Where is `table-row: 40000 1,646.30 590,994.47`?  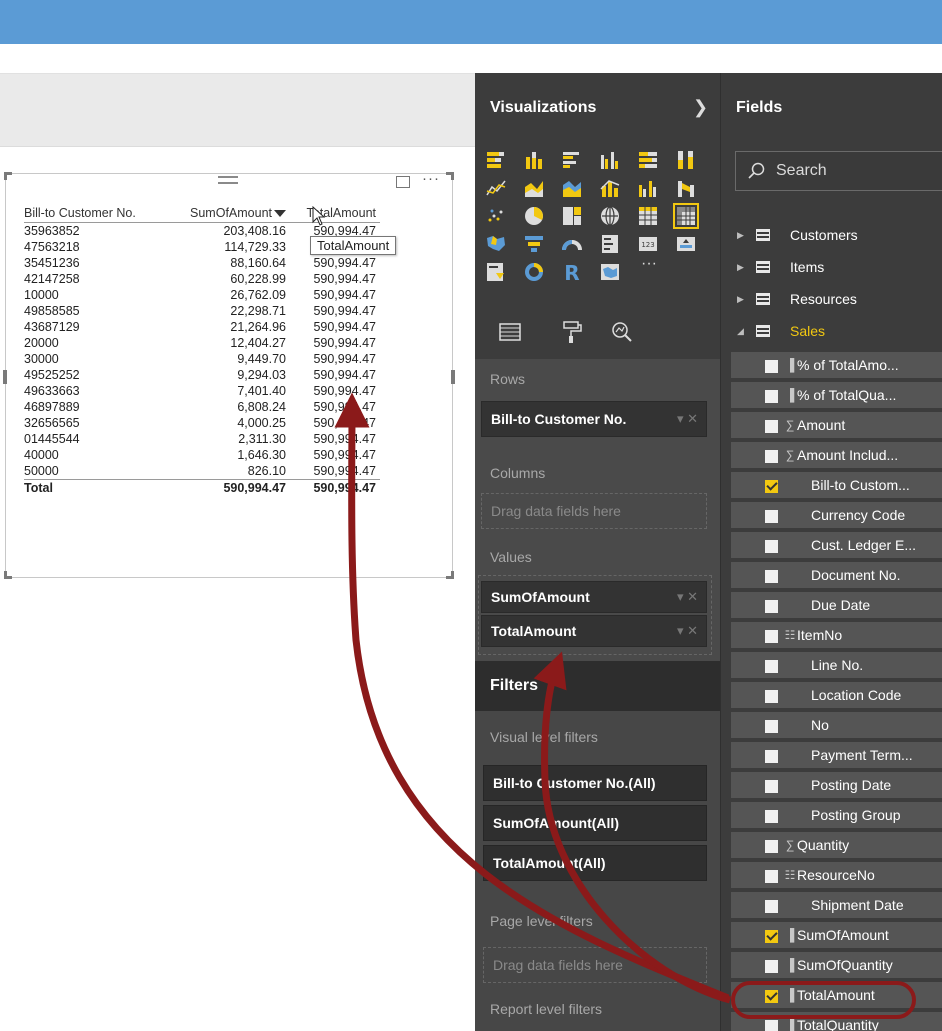
table-row: 40000 1,646.30 590,994.47 is located at coordinates (202, 455).